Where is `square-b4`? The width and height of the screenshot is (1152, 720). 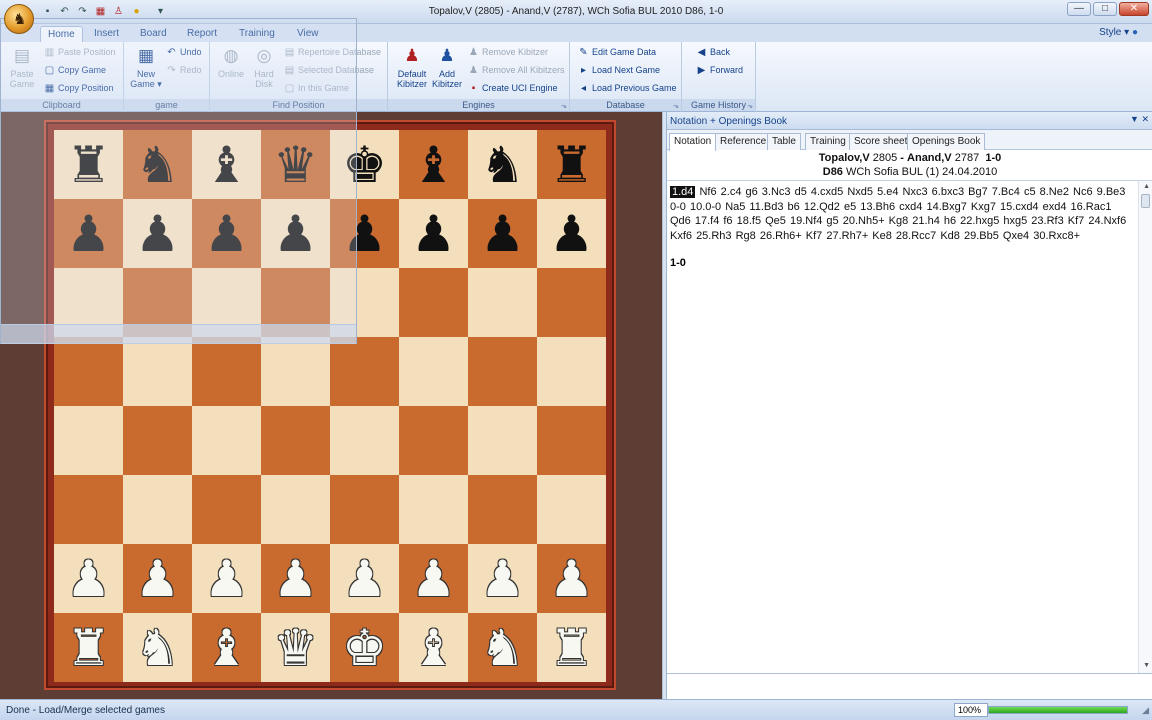 square-b4 is located at coordinates (157, 440).